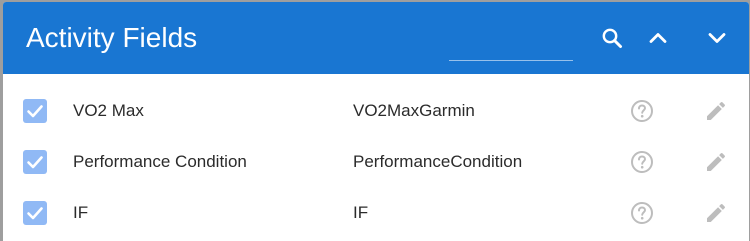 The width and height of the screenshot is (750, 241). What do you see at coordinates (361, 212) in the screenshot?
I see `field-key: IF` at bounding box center [361, 212].